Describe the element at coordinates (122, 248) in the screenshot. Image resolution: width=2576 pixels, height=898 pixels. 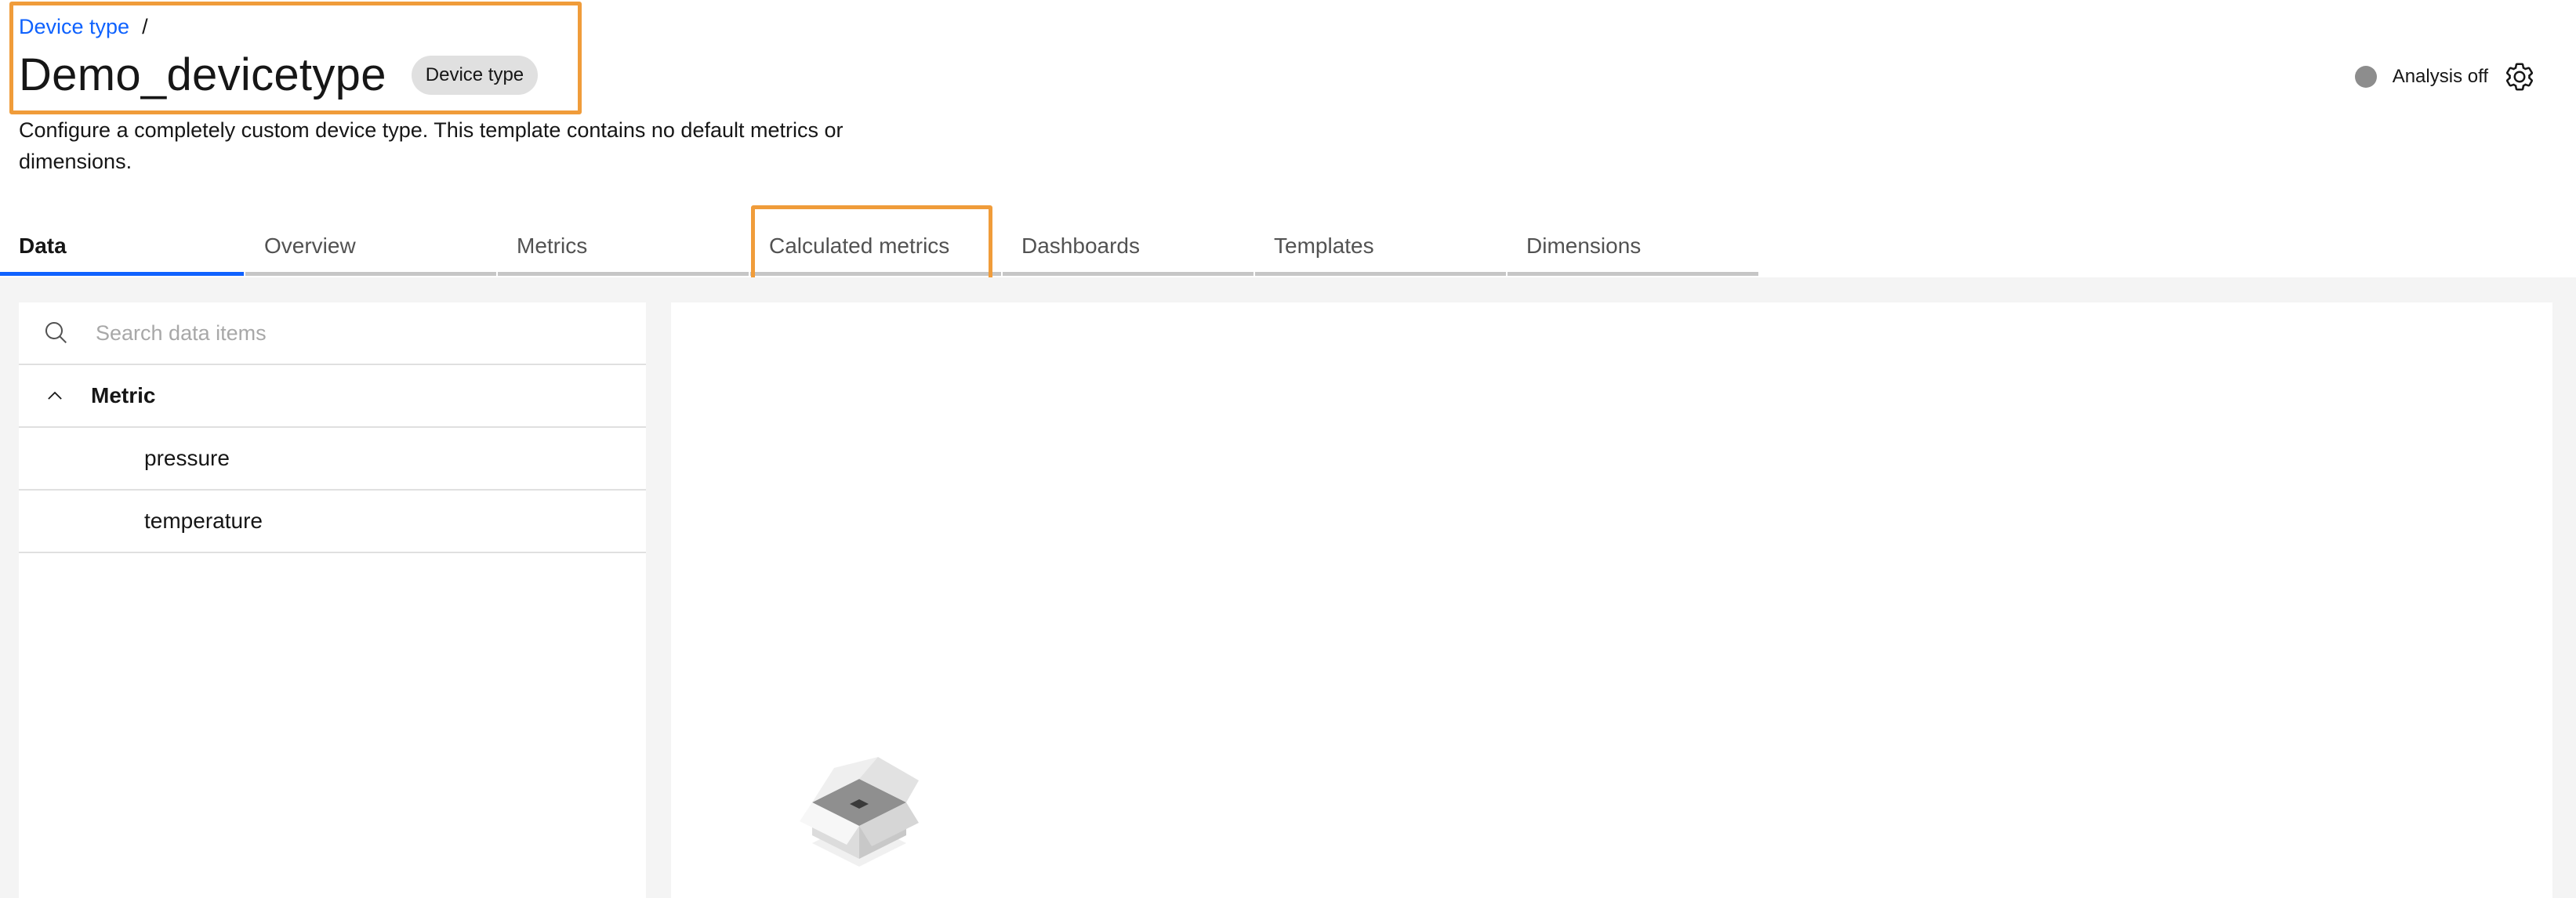
I see `tab-data: Data` at that location.